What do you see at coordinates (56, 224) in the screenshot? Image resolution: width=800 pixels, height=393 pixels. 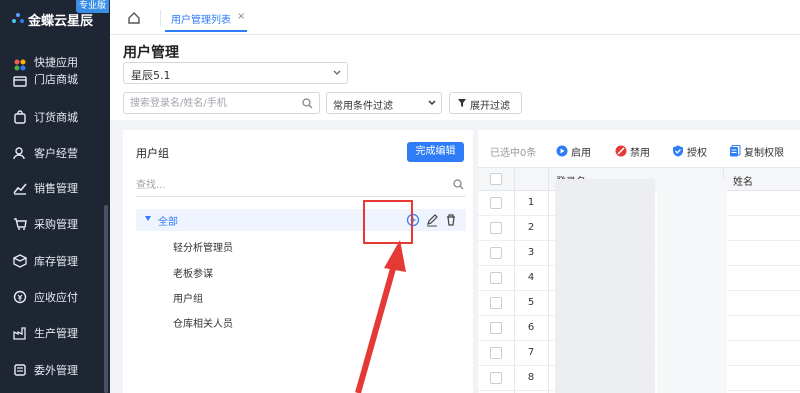 I see `sidebar-item-label: 采购管理` at bounding box center [56, 224].